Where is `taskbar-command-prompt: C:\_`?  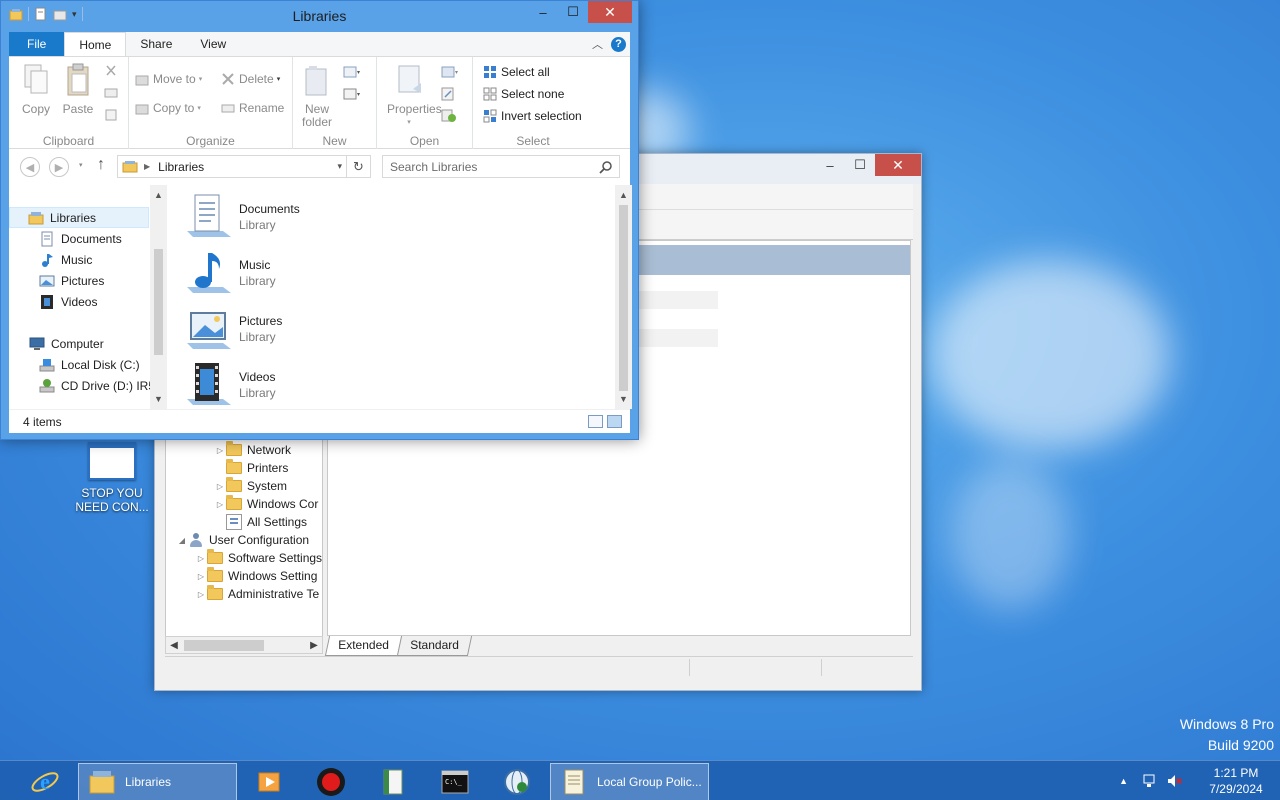
taskbar-command-prompt: C:\_ is located at coordinates (455, 781).